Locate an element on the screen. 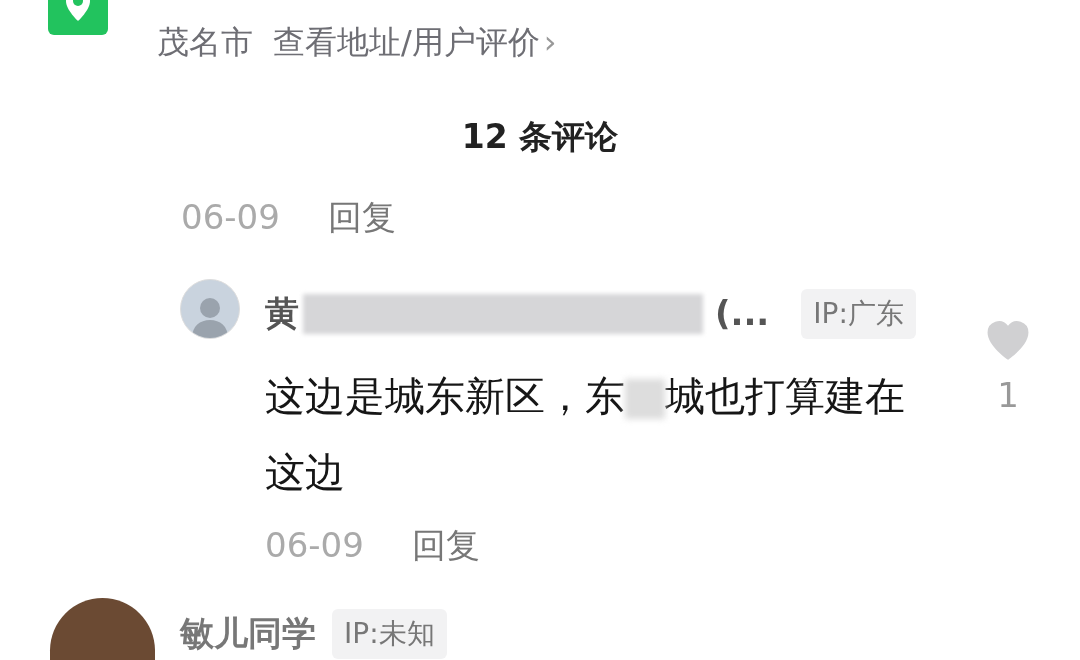  comments-count-heading: 12 条评论 is located at coordinates (540, 137).